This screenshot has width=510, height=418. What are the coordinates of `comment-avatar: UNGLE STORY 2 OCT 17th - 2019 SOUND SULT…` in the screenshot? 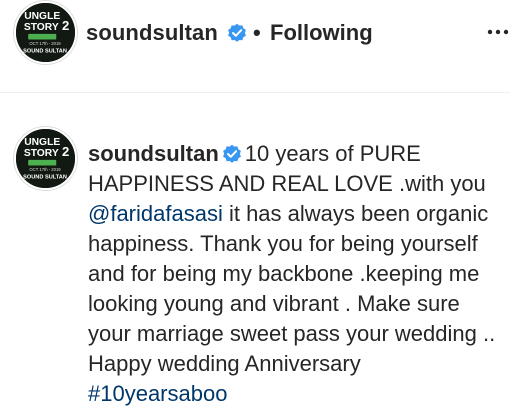 It's located at (45, 158).